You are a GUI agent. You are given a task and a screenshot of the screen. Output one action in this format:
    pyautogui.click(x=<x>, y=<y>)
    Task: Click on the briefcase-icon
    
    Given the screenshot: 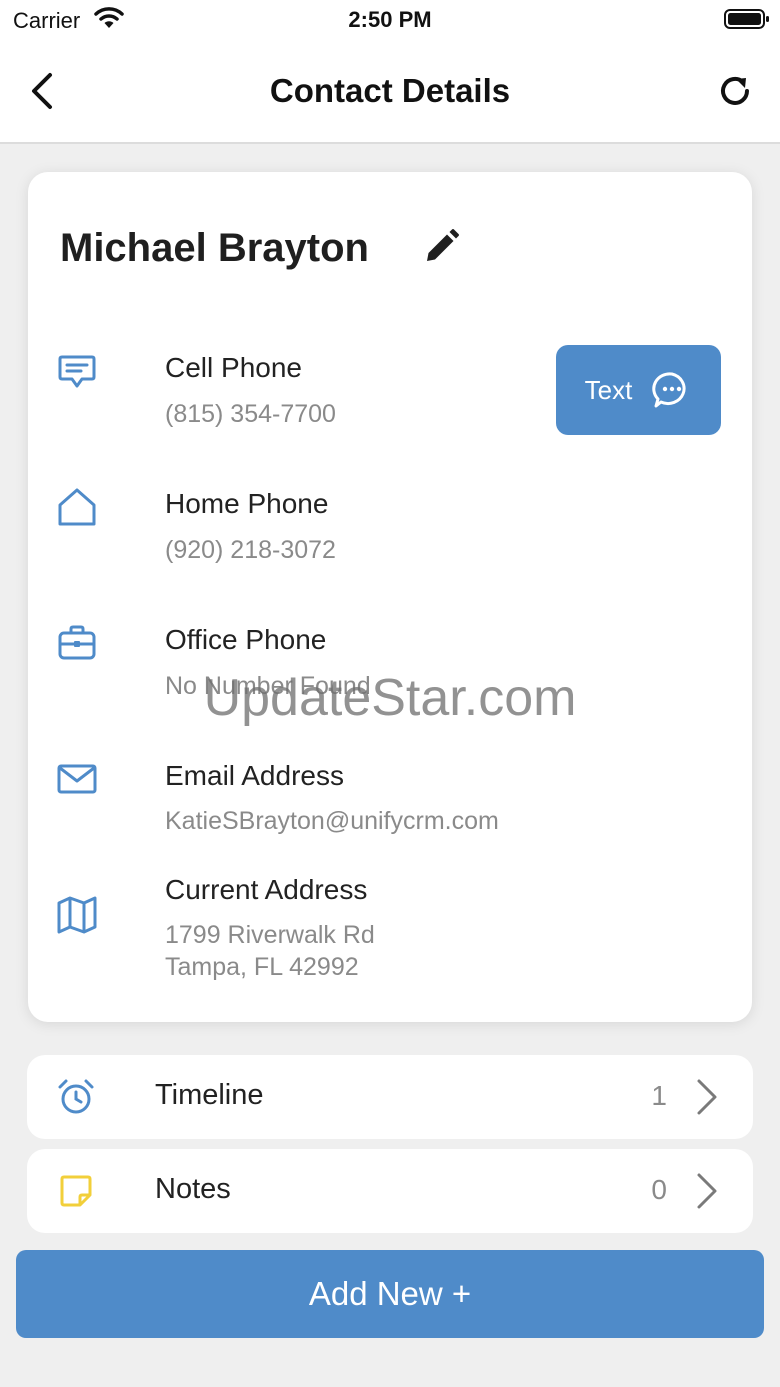 What is the action you would take?
    pyautogui.click(x=77, y=642)
    